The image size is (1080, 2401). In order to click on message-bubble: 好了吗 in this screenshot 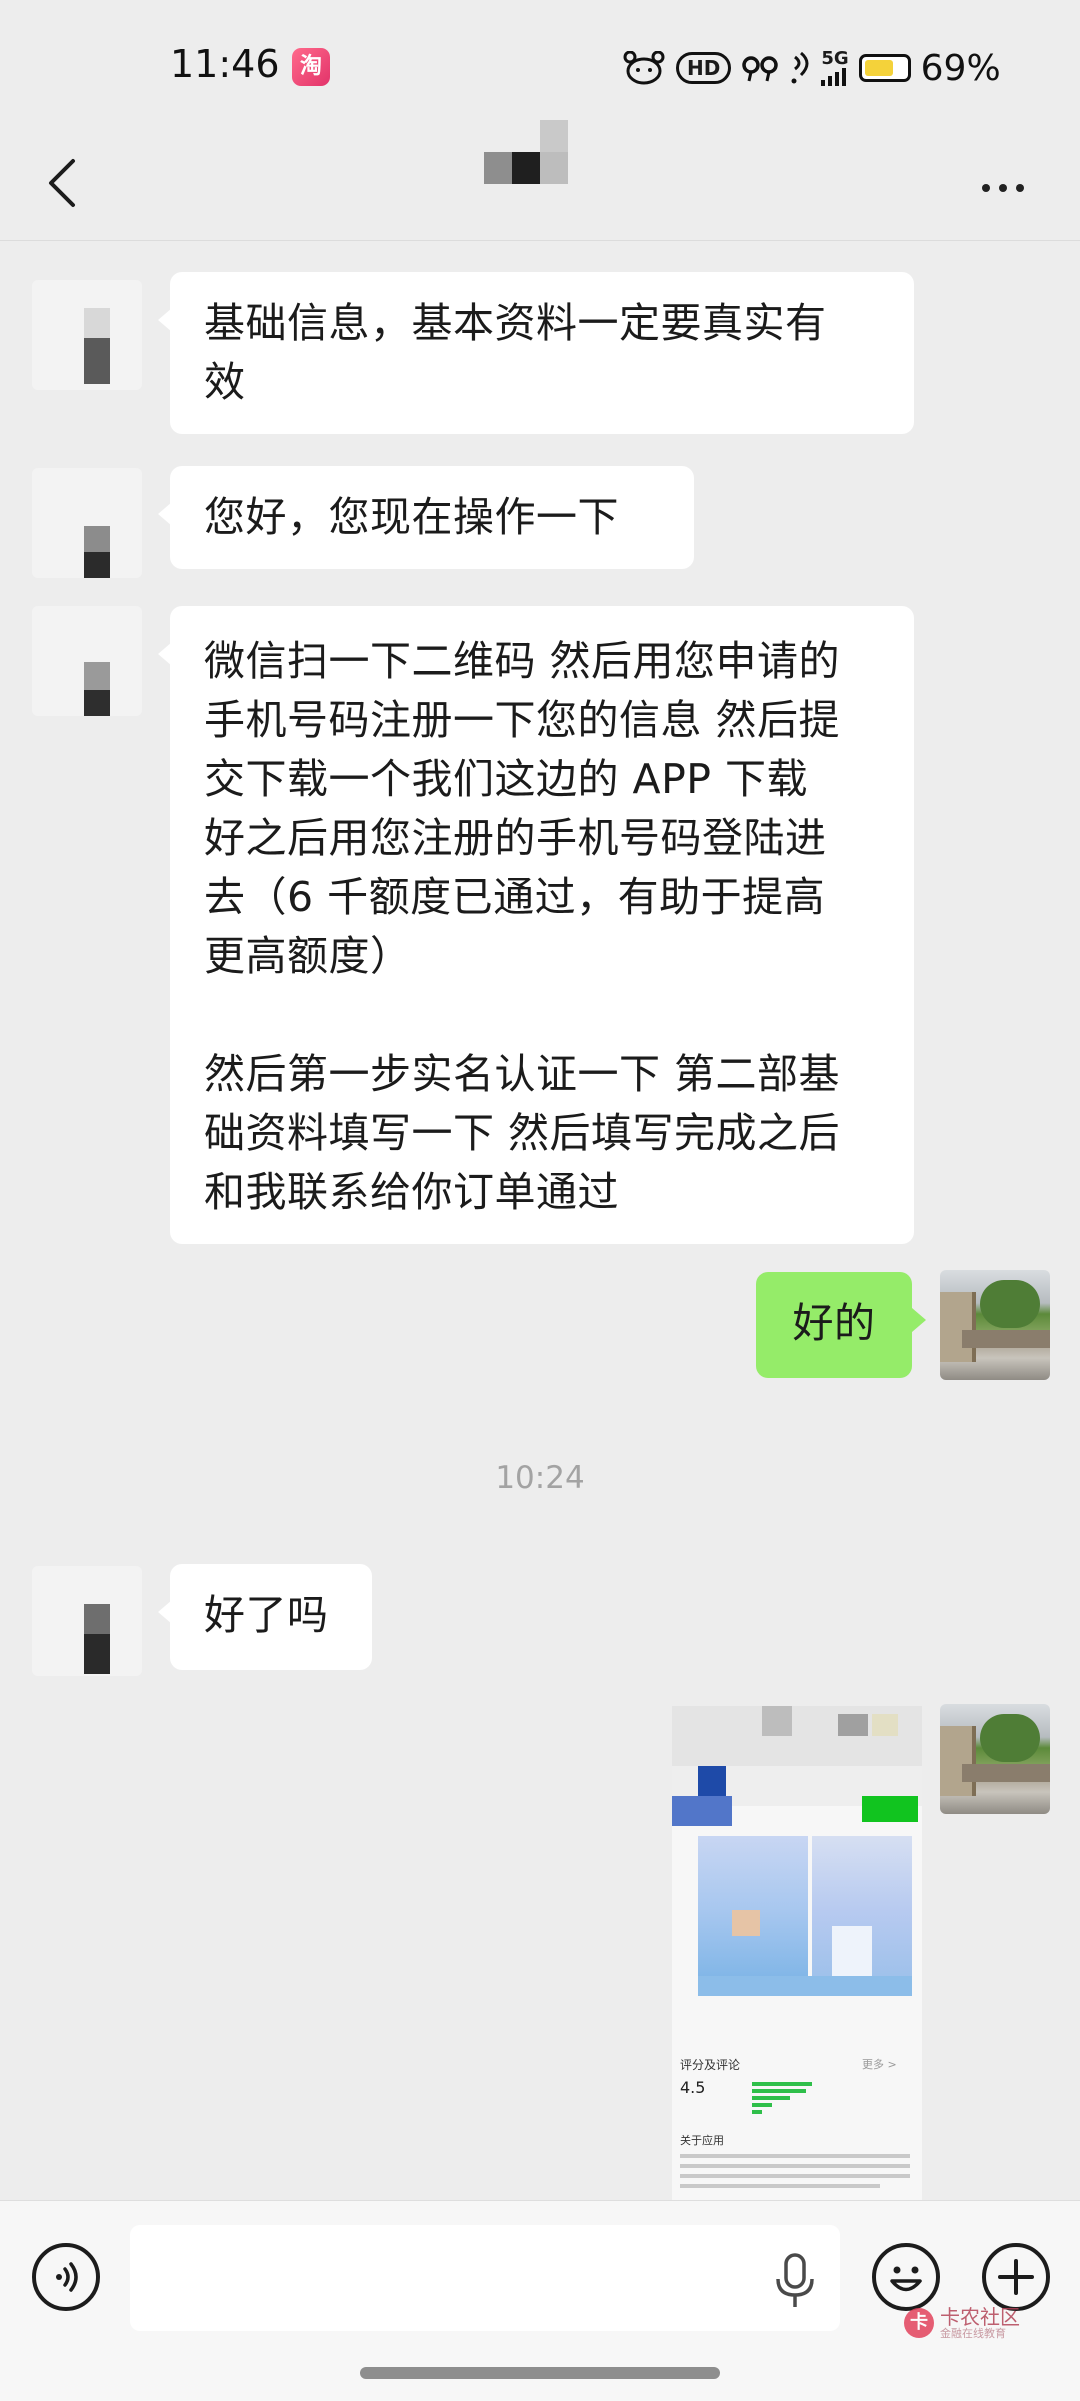, I will do `click(265, 1617)`.